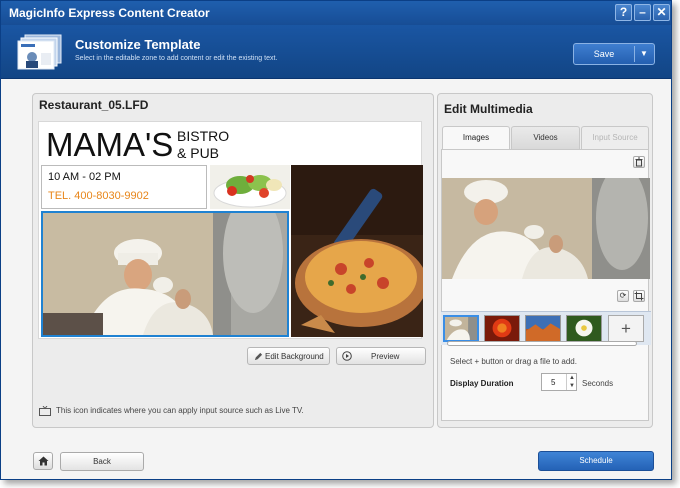 This screenshot has width=680, height=488. I want to click on help-button: ?, so click(623, 12).